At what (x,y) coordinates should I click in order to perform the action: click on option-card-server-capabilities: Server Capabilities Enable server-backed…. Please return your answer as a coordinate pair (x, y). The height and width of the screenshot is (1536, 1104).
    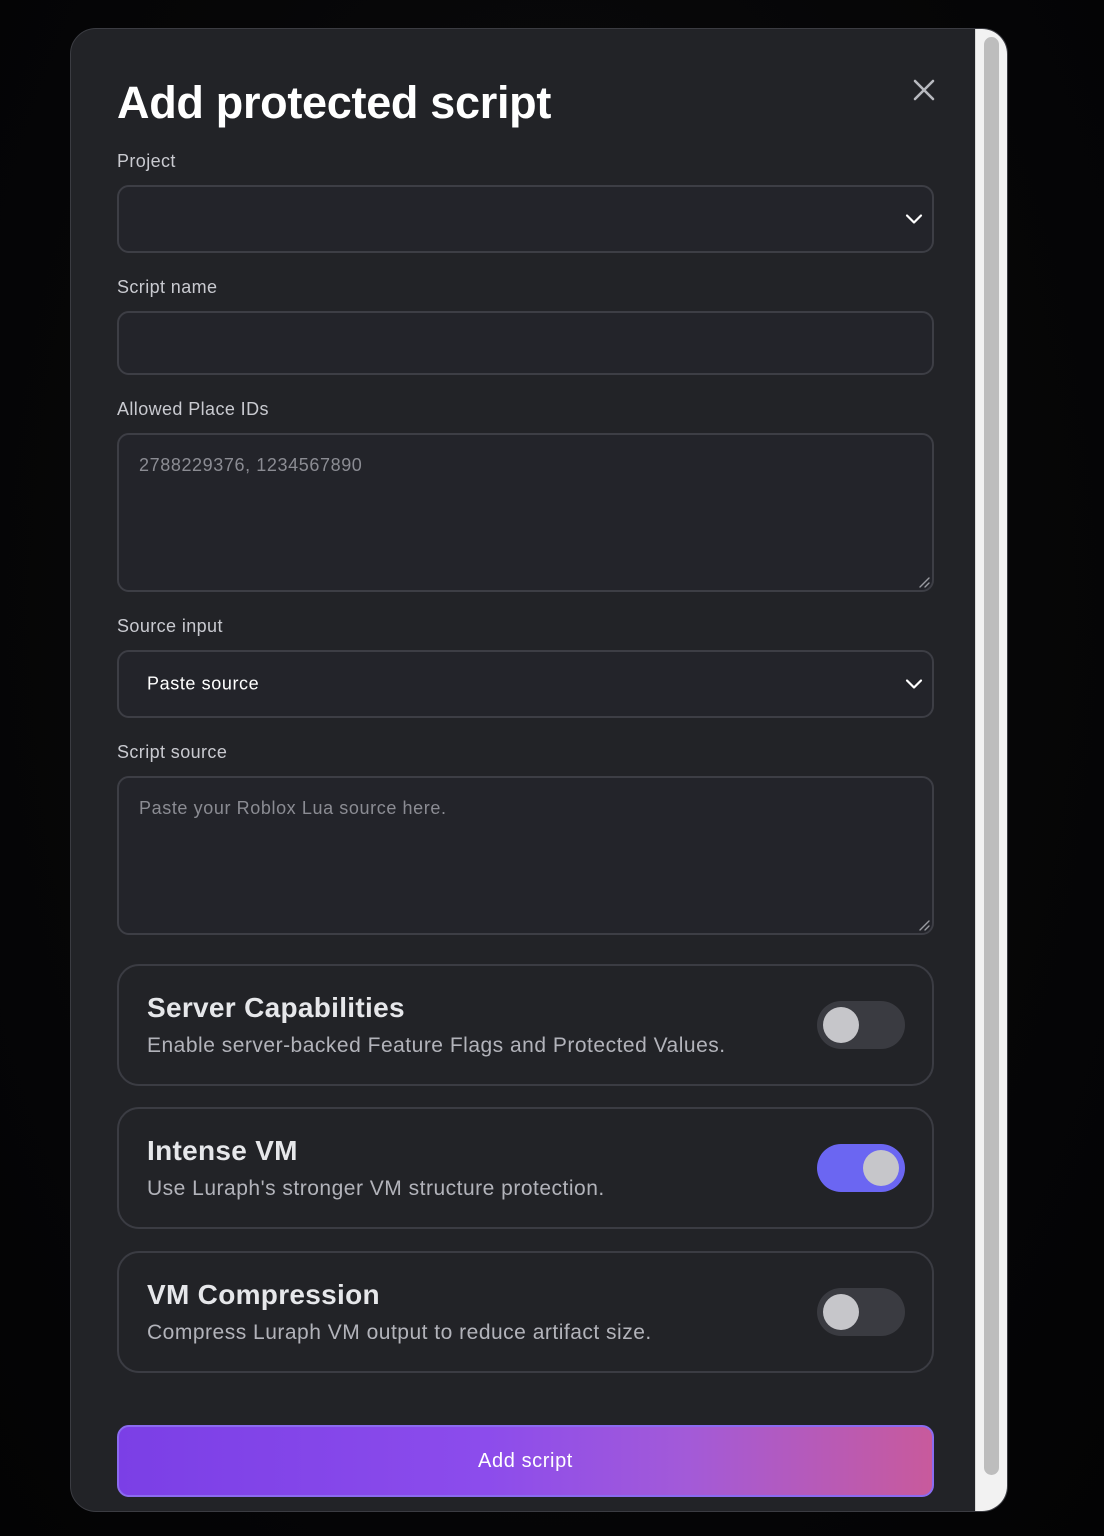
    Looking at the image, I should click on (525, 1025).